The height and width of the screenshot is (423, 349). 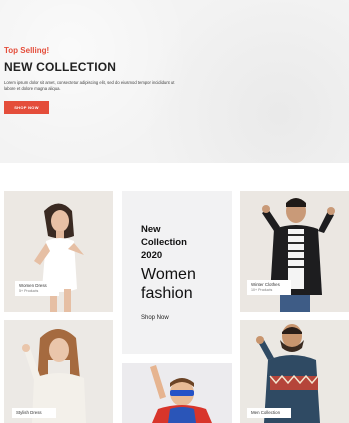 I want to click on promo-headline: Women fashion, so click(x=168, y=284).